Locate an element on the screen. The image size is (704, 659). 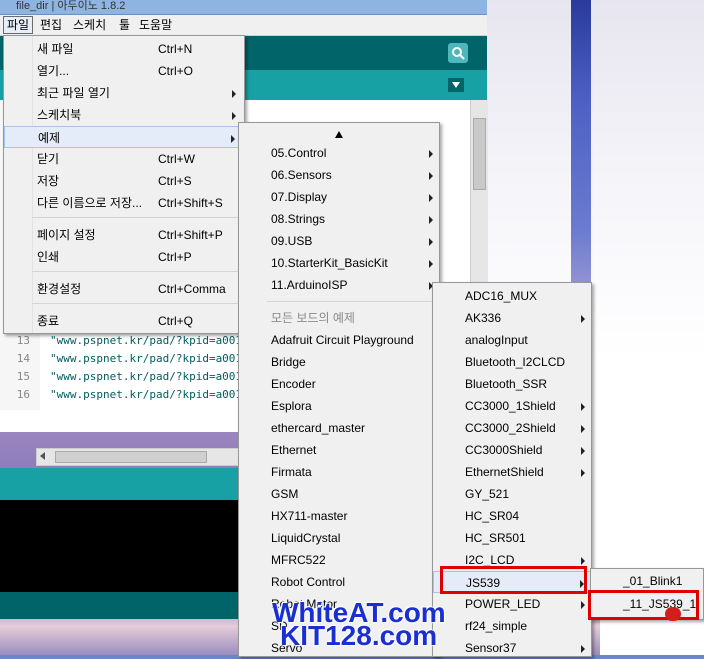
menu-item-blink1: _01_Blink1 is located at coordinates (647, 581).